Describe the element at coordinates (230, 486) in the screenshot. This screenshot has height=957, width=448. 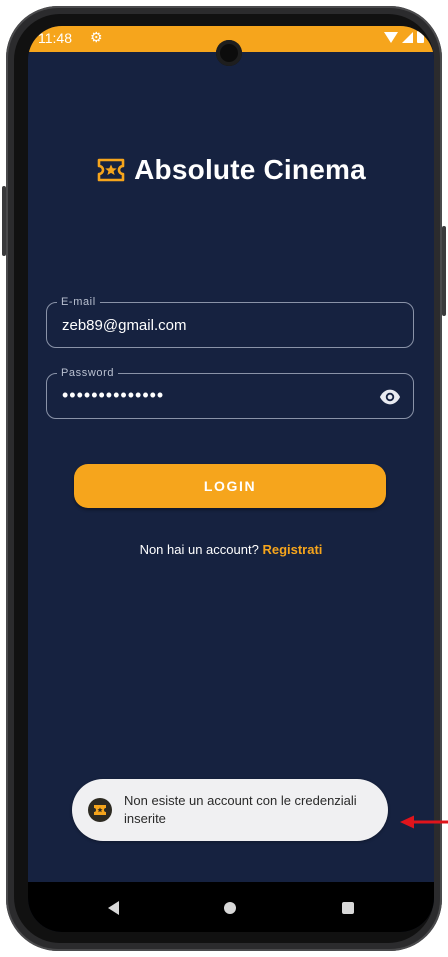
I see `login-button: LOGIN` at that location.